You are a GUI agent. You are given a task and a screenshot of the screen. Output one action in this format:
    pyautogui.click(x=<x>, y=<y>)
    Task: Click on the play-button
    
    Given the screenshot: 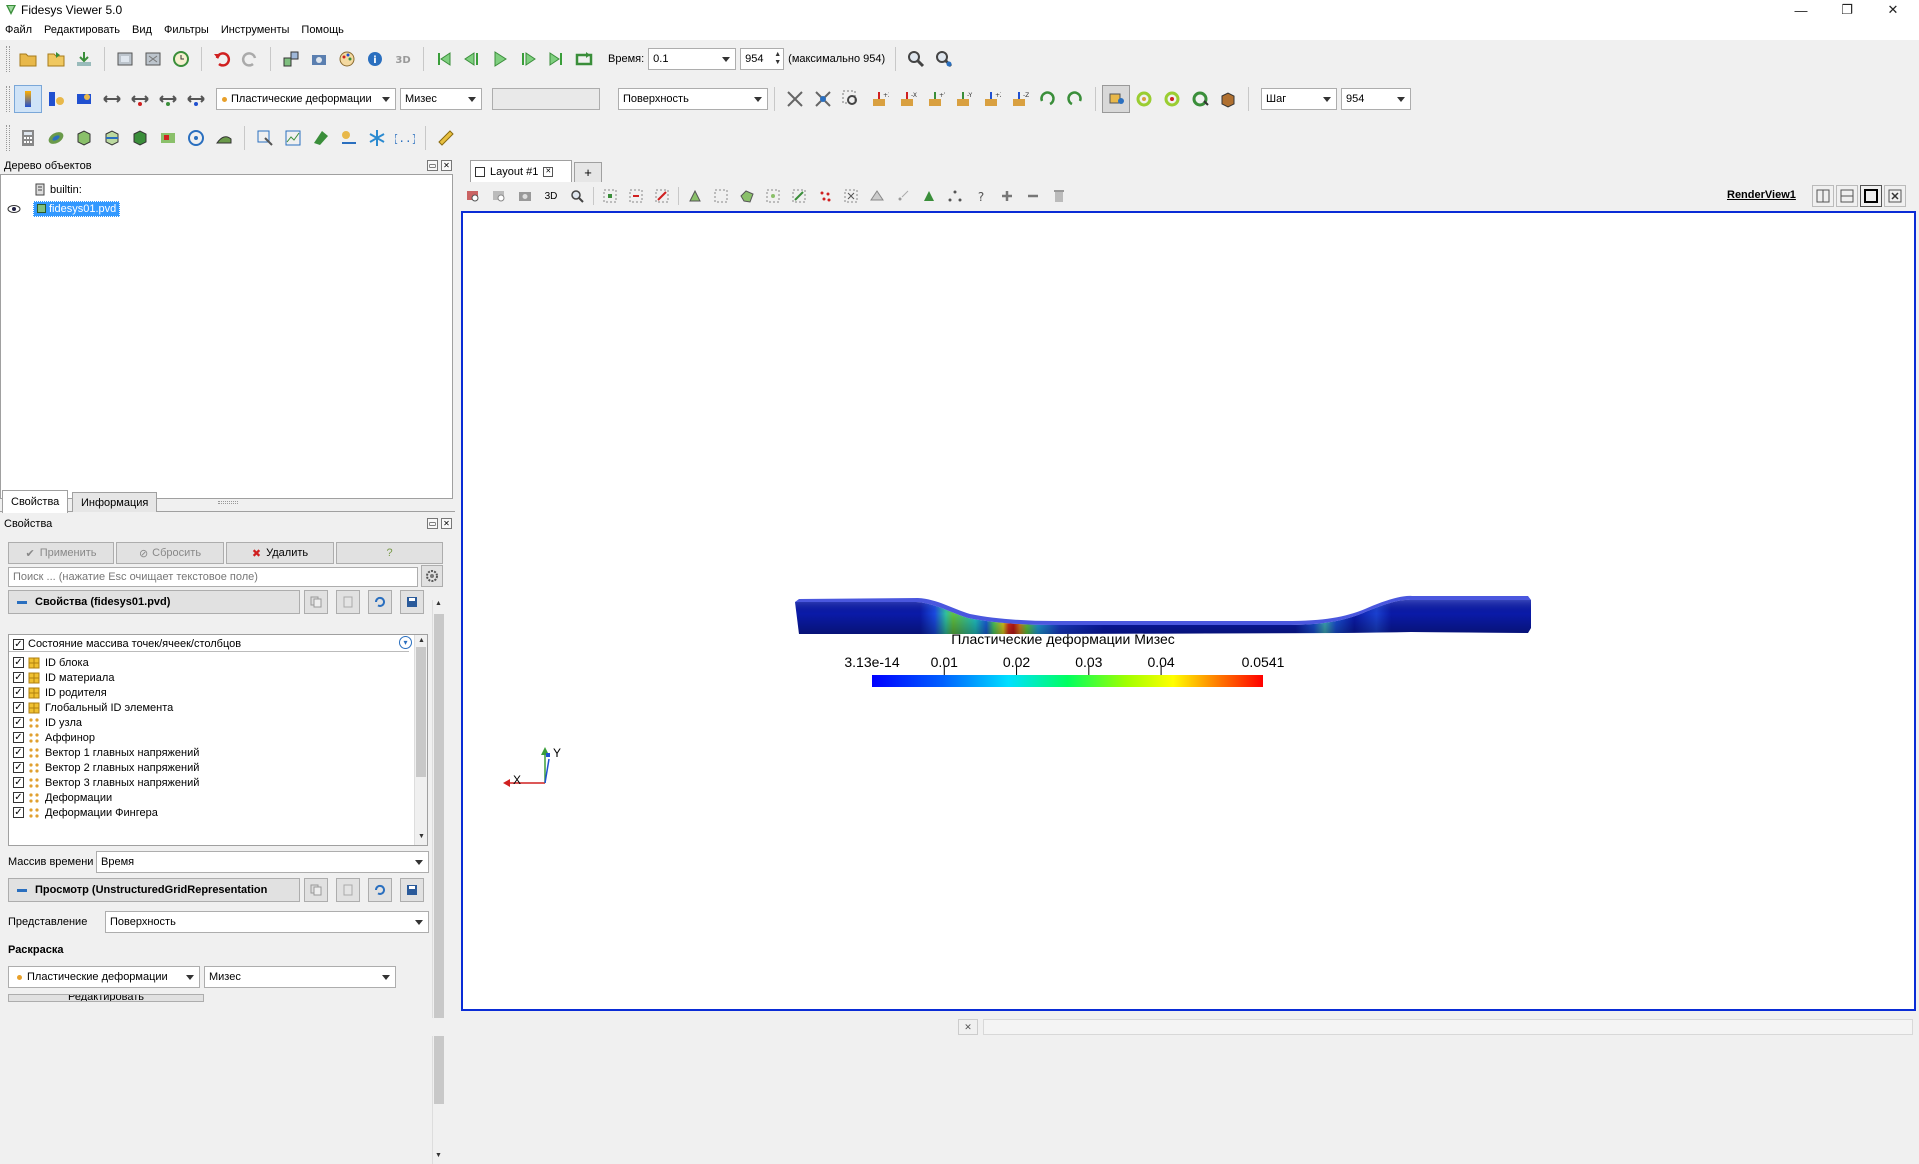 What is the action you would take?
    pyautogui.click(x=500, y=59)
    